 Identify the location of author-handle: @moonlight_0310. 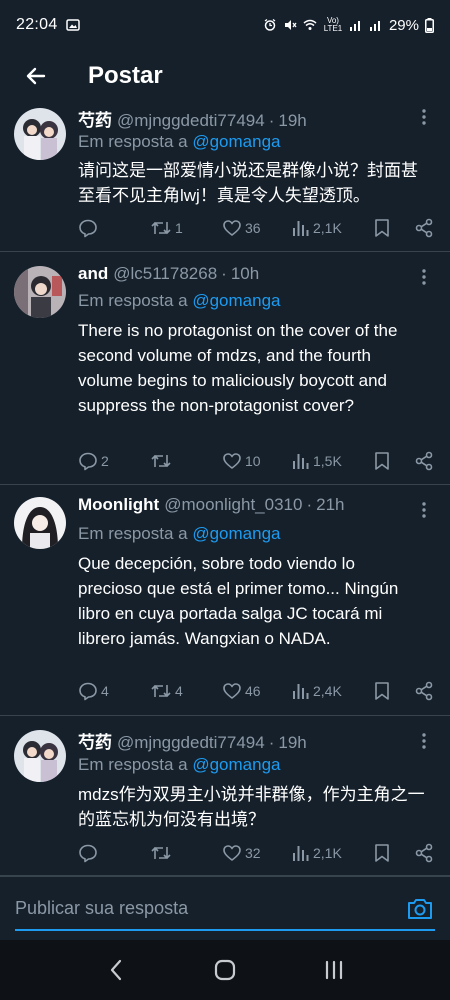
(233, 505).